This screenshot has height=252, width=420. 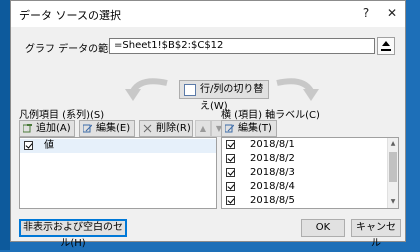 What do you see at coordinates (305, 173) in the screenshot?
I see `list-item: 2018/8/3` at bounding box center [305, 173].